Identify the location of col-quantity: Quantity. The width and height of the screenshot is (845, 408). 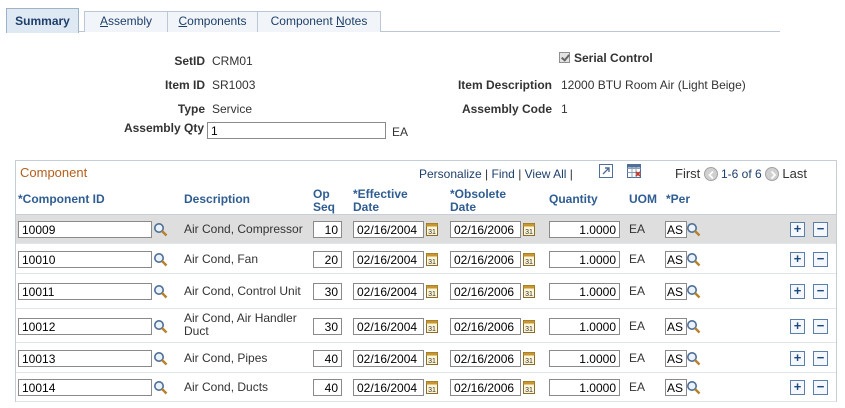
(573, 199).